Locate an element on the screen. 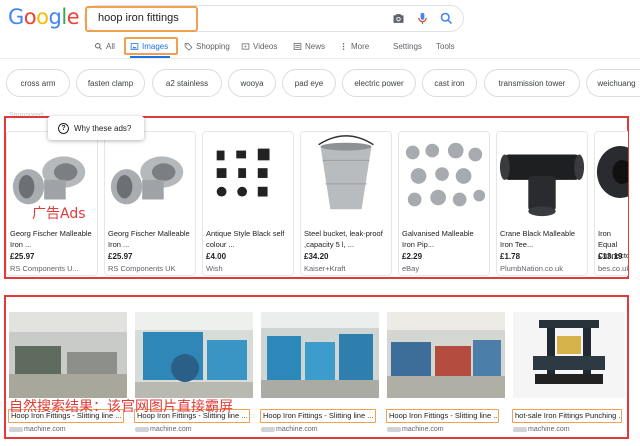  ad-card: Iron Equal Connector... £13.19 bes.co.uk is located at coordinates (611, 203).